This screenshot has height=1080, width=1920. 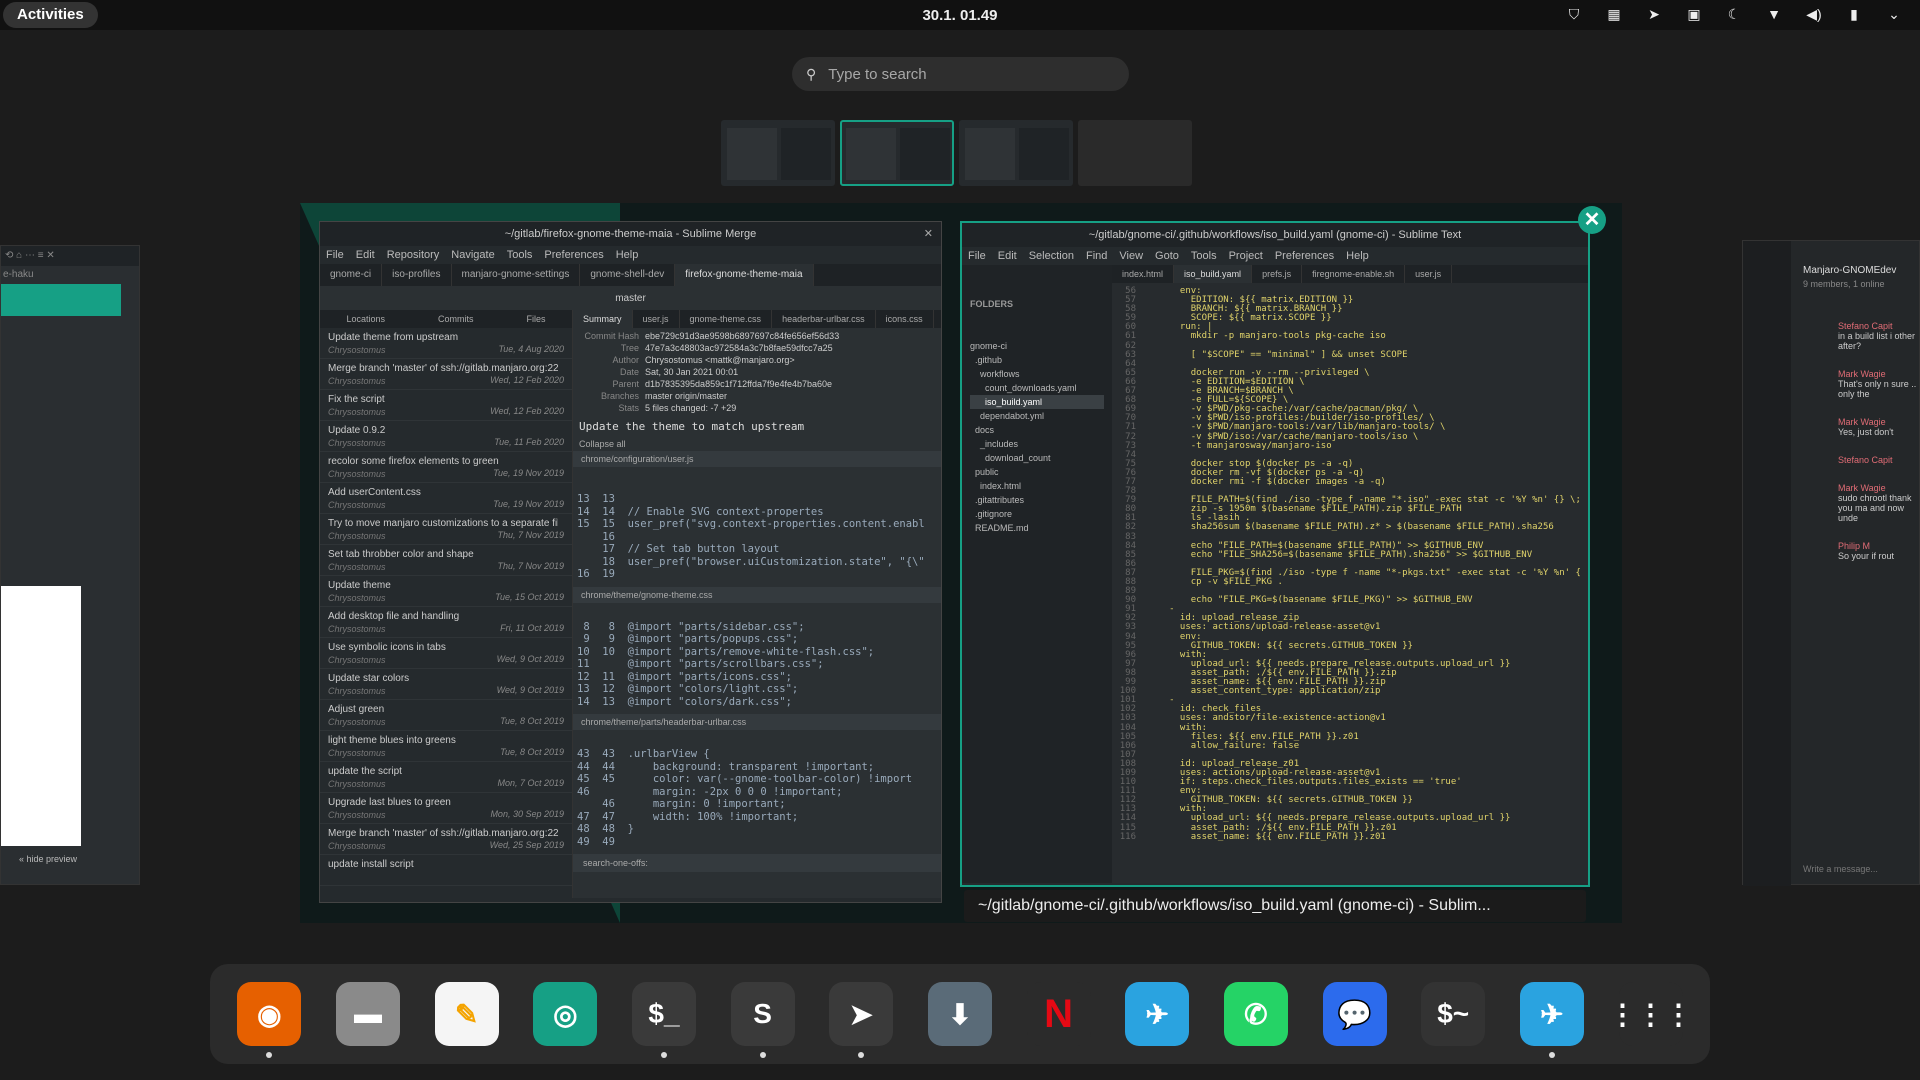 What do you see at coordinates (861, 1020) in the screenshot?
I see `sublime-merge-icon: ➤` at bounding box center [861, 1020].